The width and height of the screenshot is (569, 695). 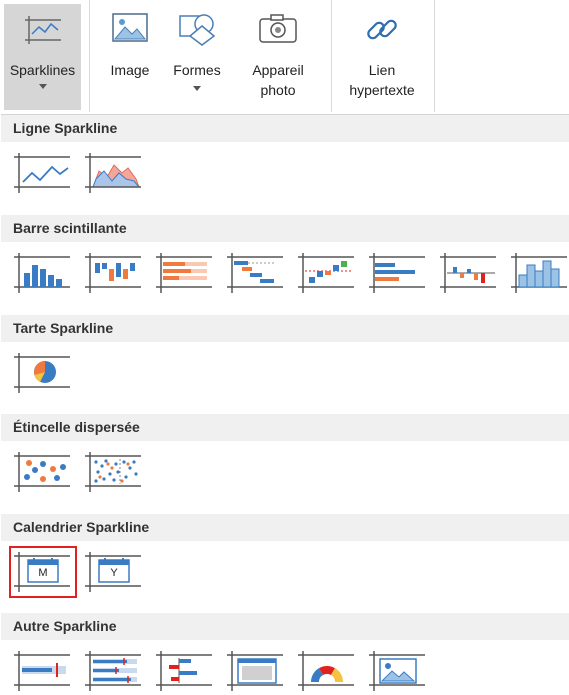 I want to click on spread-bar-sparkline-icon, so click(x=468, y=273).